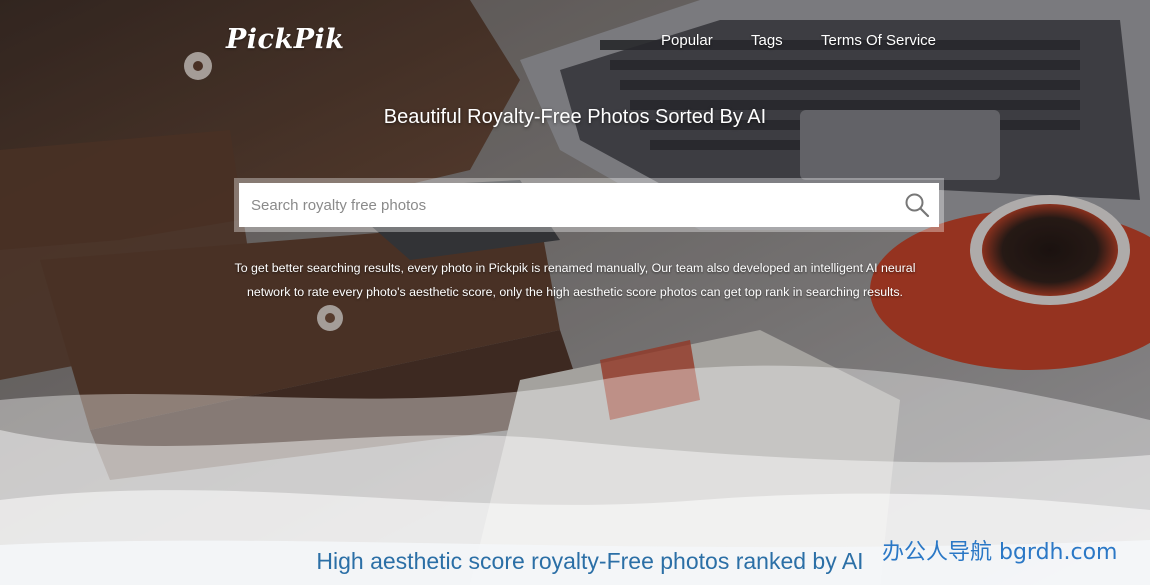 The image size is (1150, 585). I want to click on nav-link-terms-of-service: Terms Of Service, so click(878, 40).